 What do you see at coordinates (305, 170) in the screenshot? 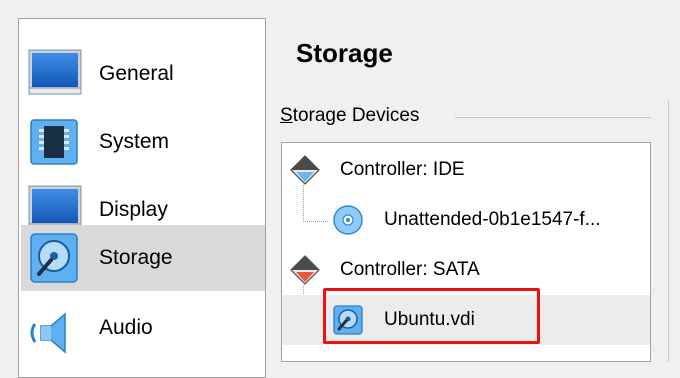
I see `ide-controller-icon` at bounding box center [305, 170].